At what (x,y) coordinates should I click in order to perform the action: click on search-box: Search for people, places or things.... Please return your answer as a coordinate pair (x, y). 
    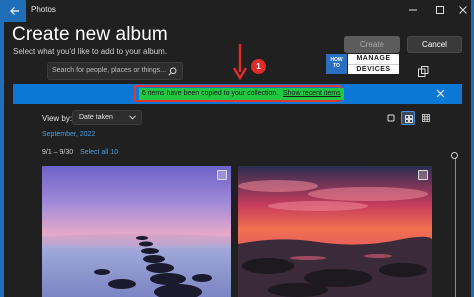
    Looking at the image, I should click on (115, 71).